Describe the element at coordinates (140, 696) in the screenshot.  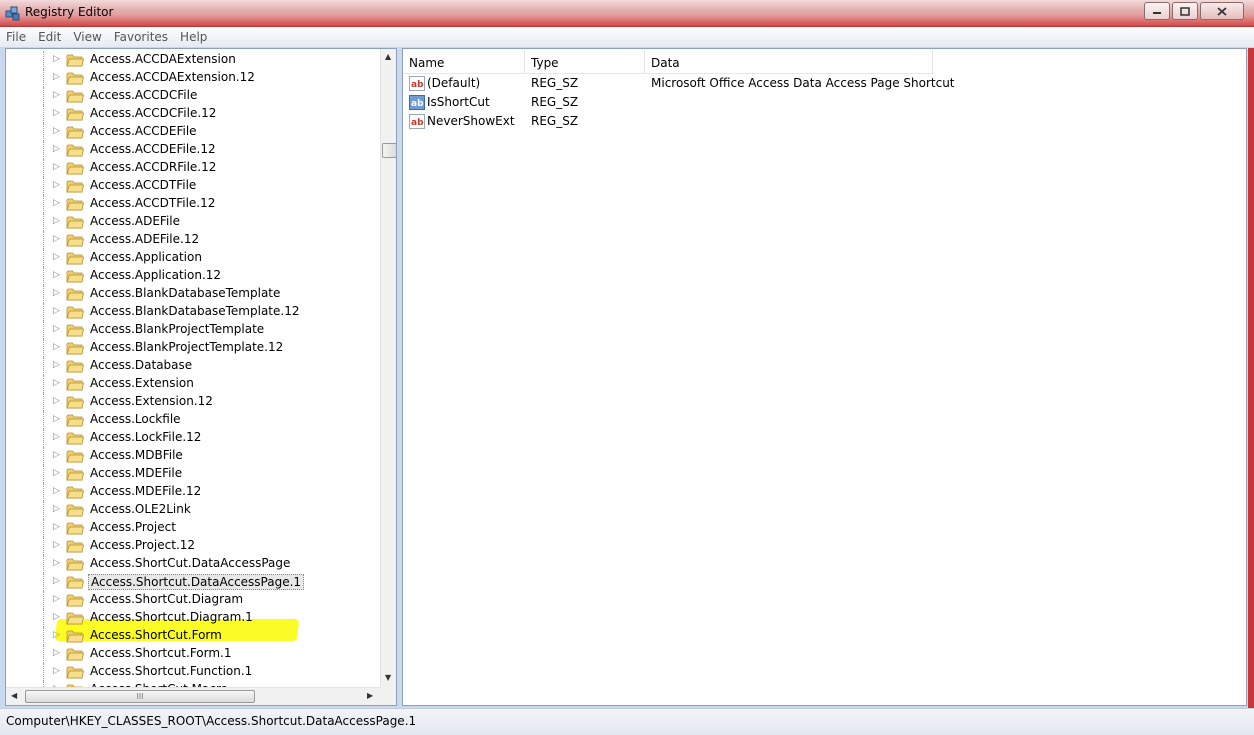
I see `horizontal-scroll-thumb: III` at that location.